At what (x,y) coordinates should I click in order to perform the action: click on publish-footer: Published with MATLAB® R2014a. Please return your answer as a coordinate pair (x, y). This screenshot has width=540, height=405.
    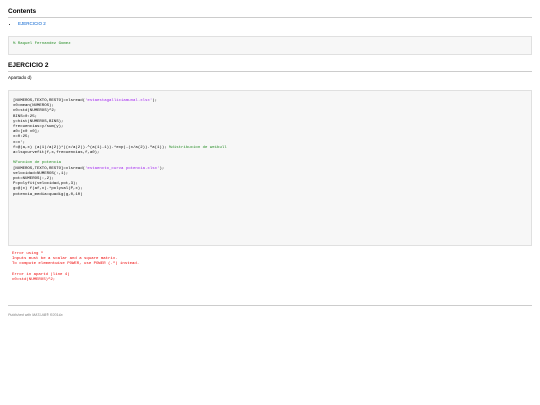
    Looking at the image, I should click on (35, 315).